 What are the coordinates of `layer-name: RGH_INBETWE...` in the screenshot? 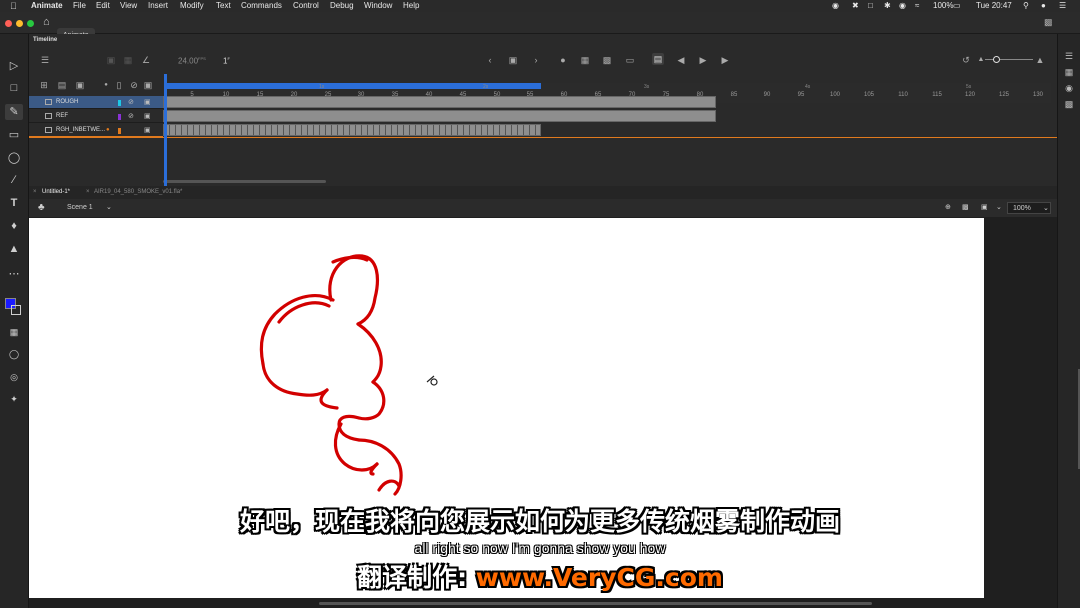 It's located at (80, 130).